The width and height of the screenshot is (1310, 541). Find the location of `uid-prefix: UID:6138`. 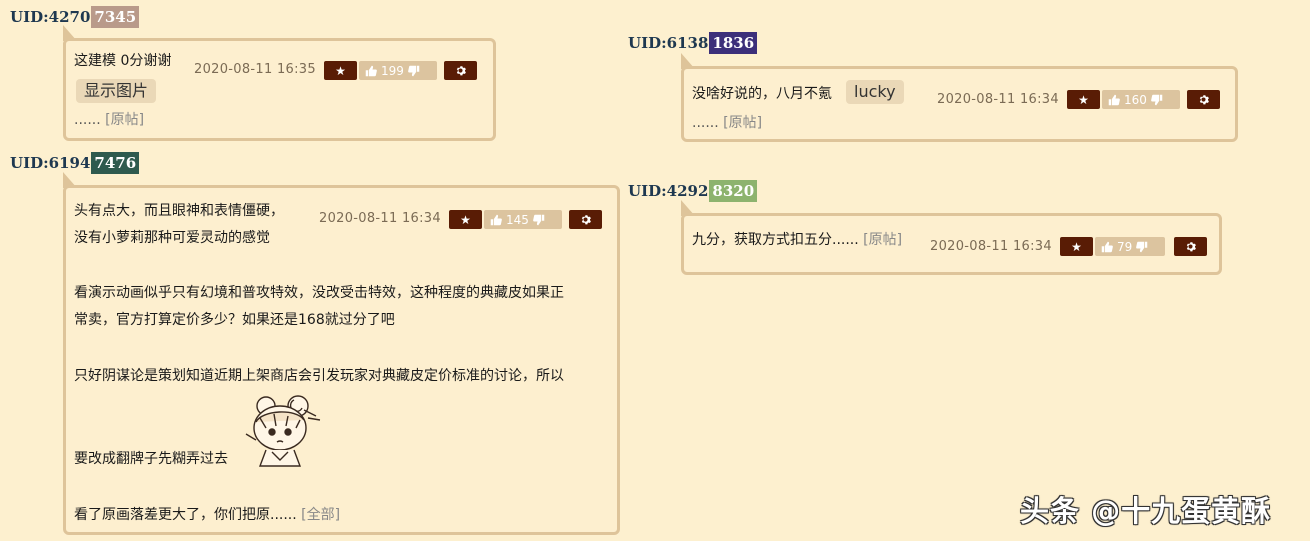

uid-prefix: UID:6138 is located at coordinates (668, 43).